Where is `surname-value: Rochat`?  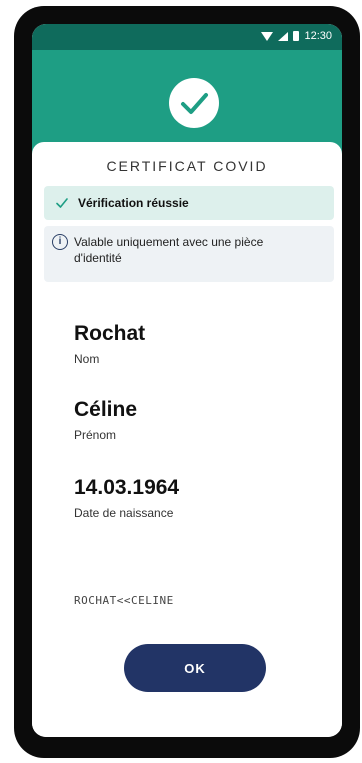
surname-value: Rochat is located at coordinates (110, 333).